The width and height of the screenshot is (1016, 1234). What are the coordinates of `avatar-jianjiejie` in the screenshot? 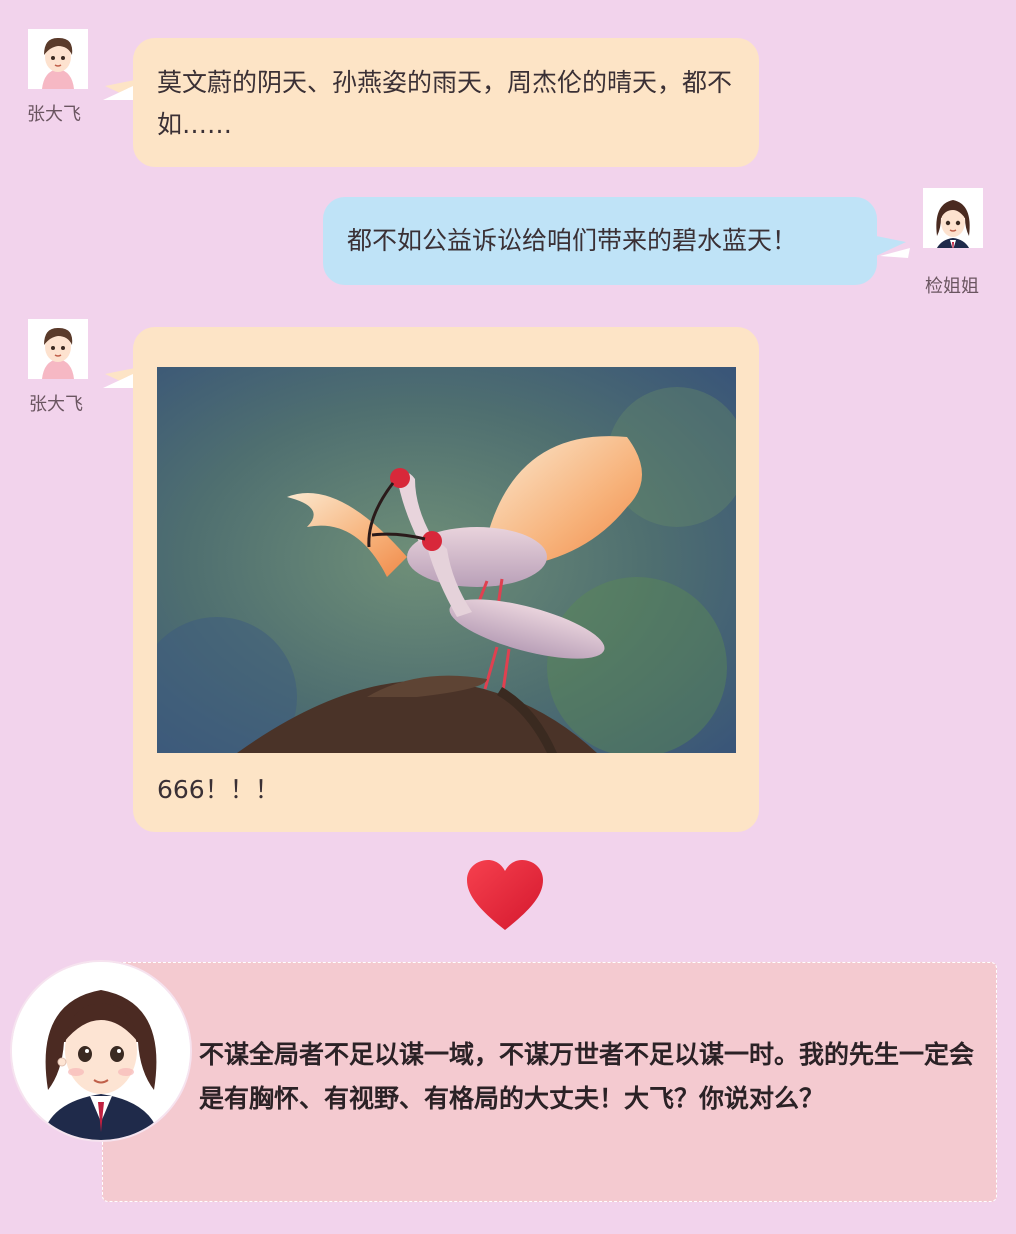 It's located at (953, 218).